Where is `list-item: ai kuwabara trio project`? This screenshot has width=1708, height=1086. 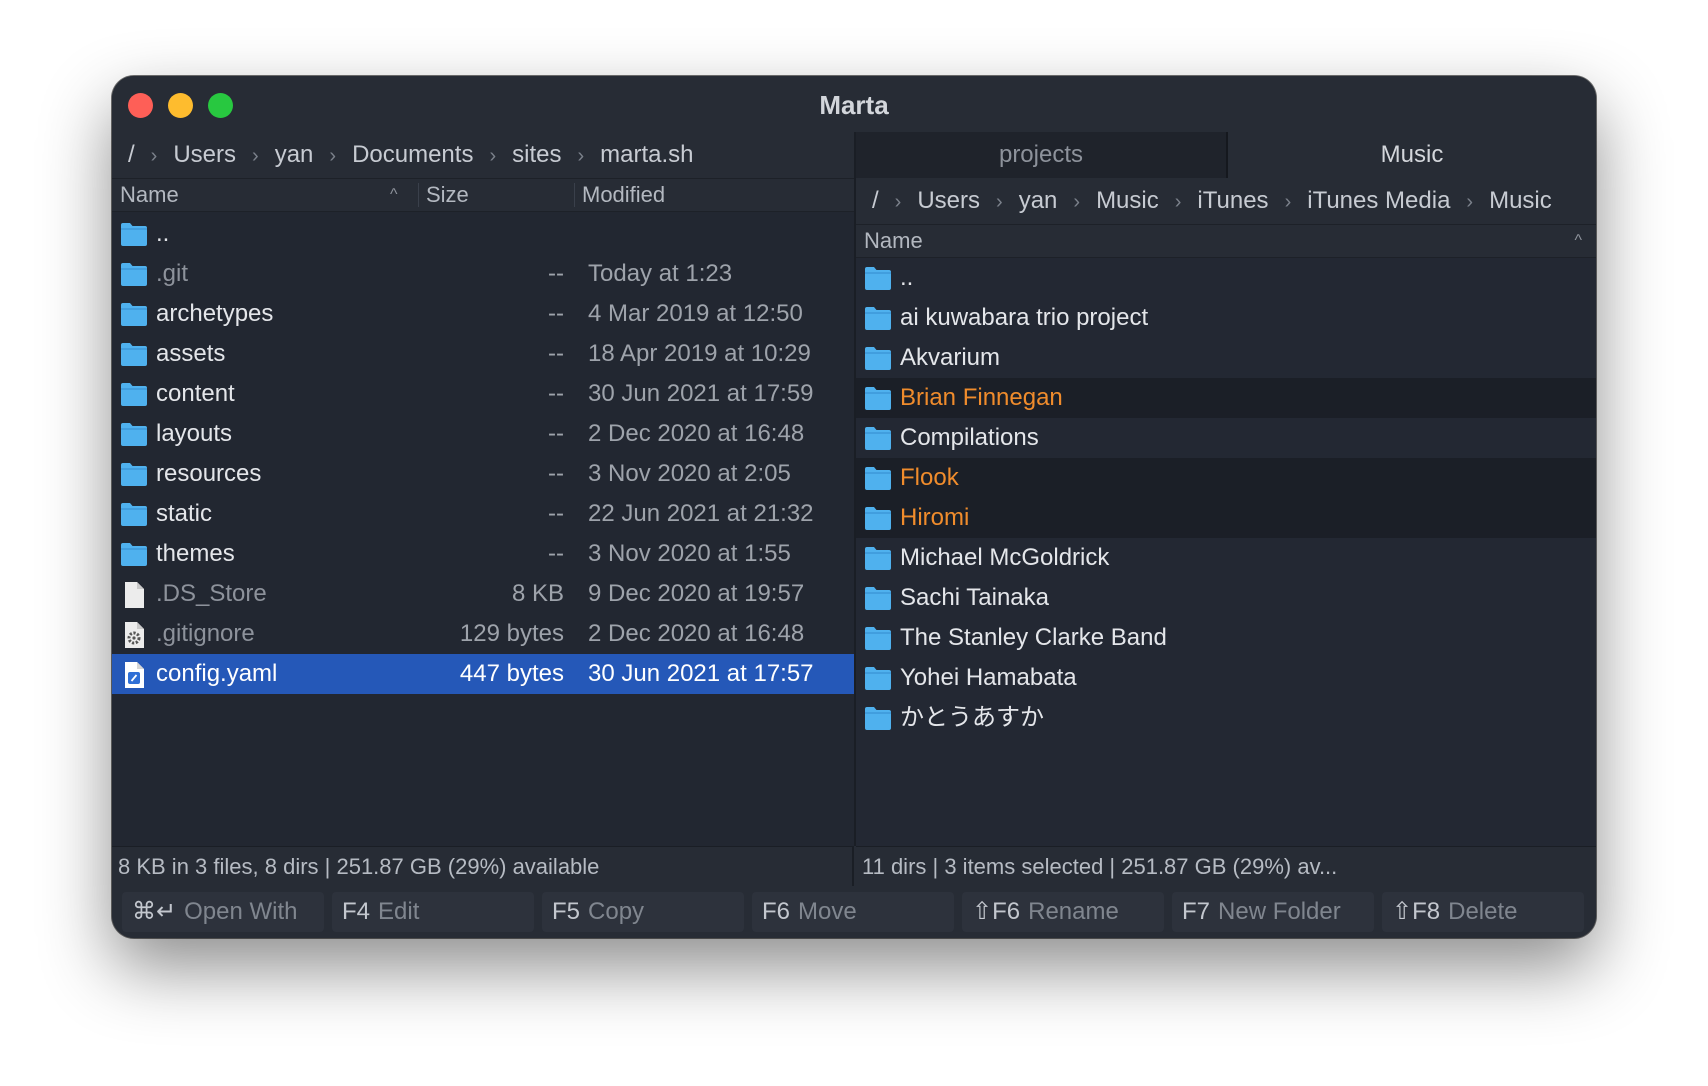 list-item: ai kuwabara trio project is located at coordinates (1226, 318).